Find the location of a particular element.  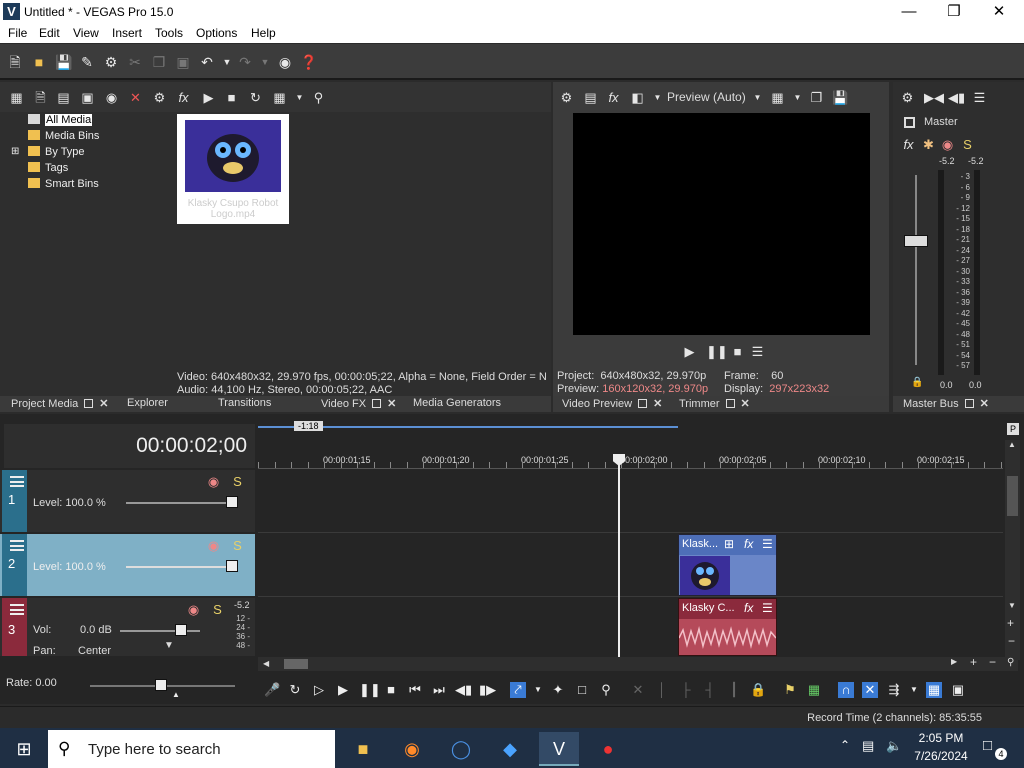

tab-video-preview: Video Preview ✕ is located at coordinates (612, 403).